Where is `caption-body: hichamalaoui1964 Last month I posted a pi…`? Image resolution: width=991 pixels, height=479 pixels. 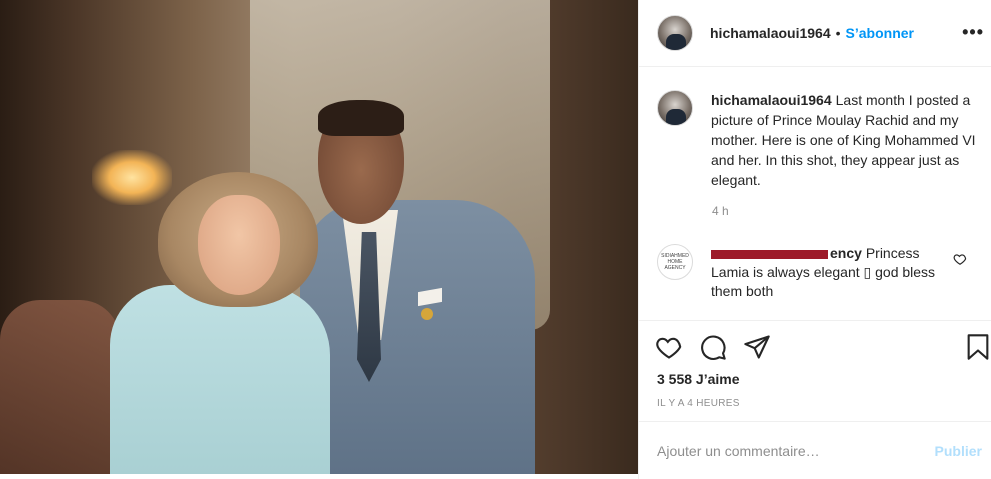 caption-body: hichamalaoui1964 Last month I posted a pi… is located at coordinates (846, 140).